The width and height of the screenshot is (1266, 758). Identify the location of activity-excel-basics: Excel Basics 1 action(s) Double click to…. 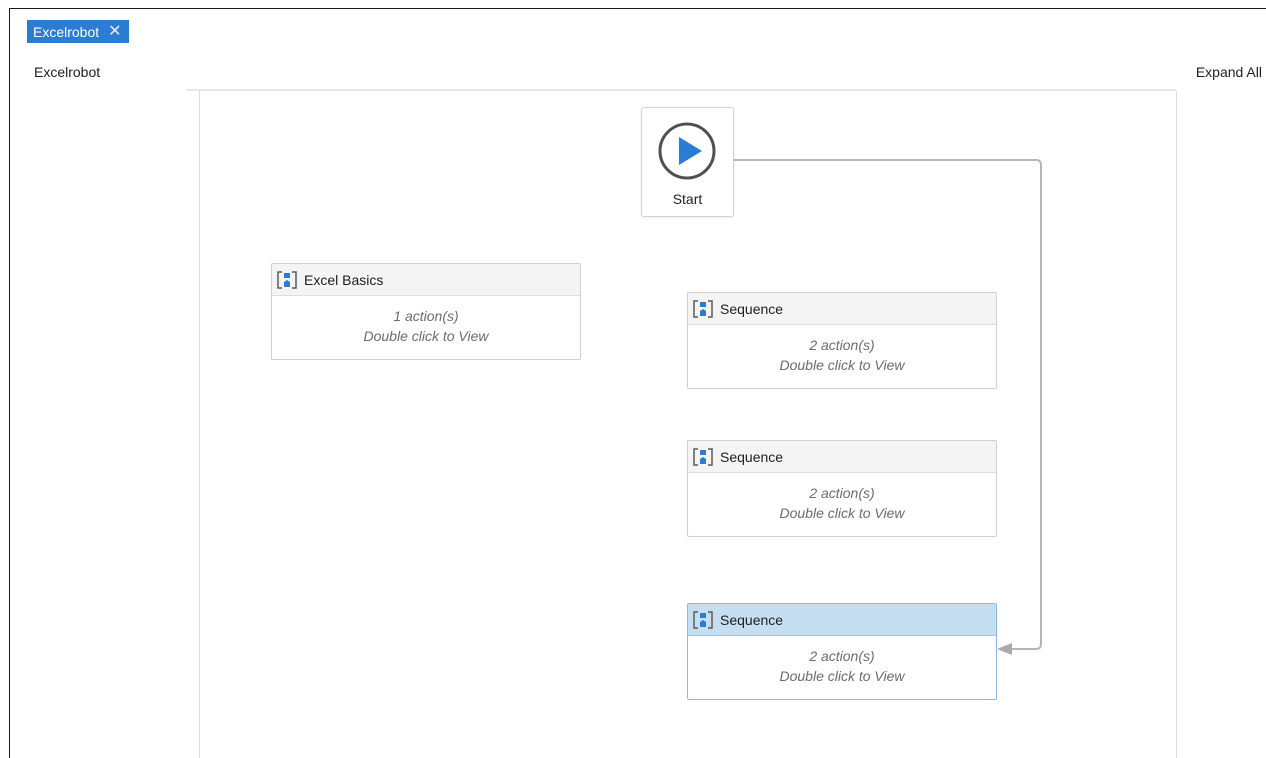
(426, 311).